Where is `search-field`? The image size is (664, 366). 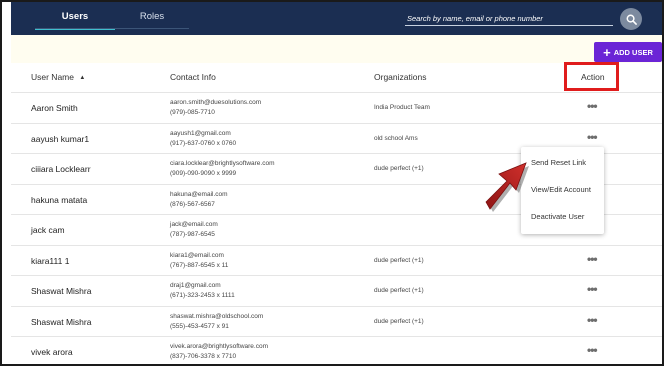 search-field is located at coordinates (509, 17).